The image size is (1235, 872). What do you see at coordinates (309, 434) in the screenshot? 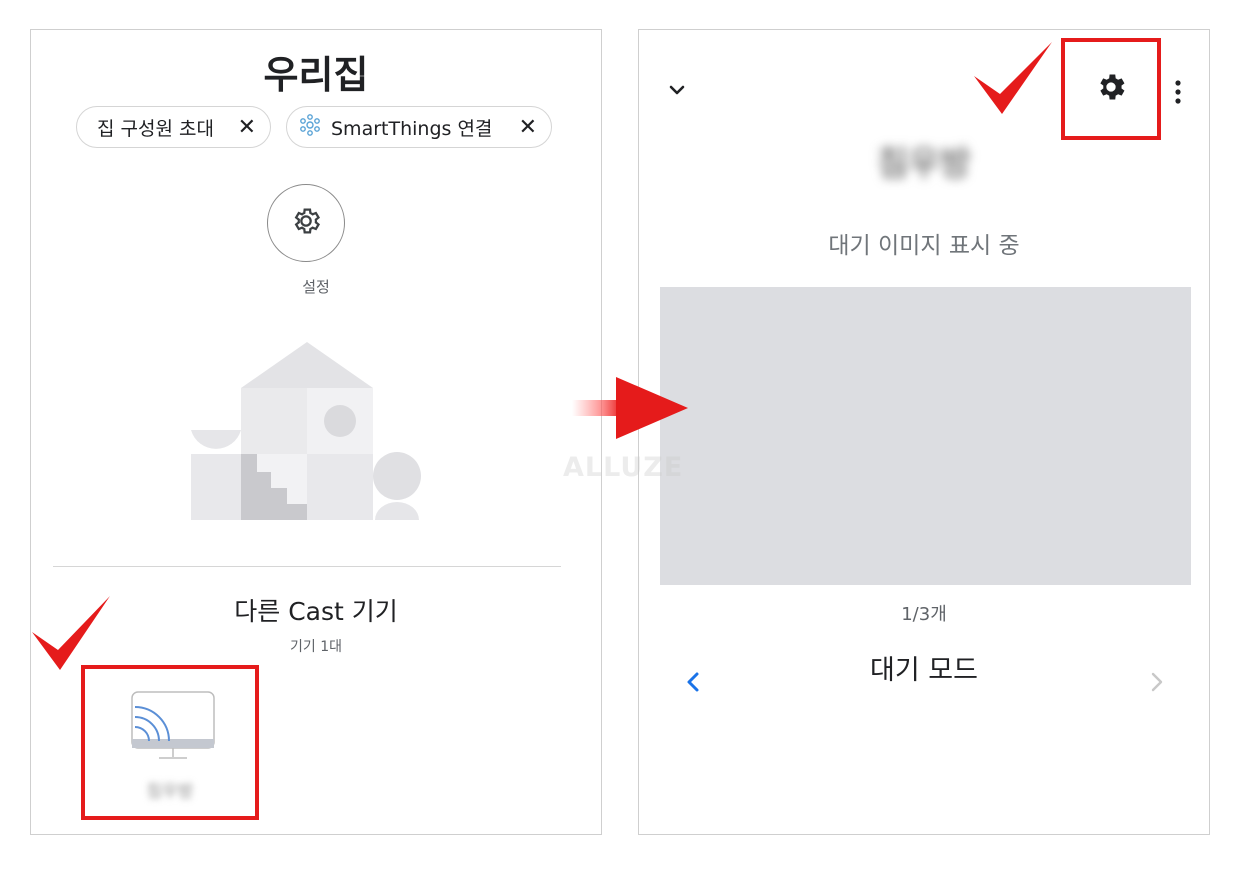
I see `home-illustration` at bounding box center [309, 434].